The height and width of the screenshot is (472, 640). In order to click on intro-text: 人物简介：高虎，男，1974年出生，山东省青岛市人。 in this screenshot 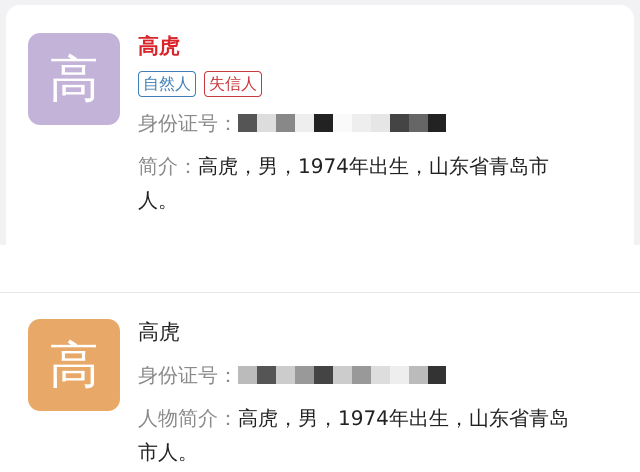, I will do `click(354, 435)`.